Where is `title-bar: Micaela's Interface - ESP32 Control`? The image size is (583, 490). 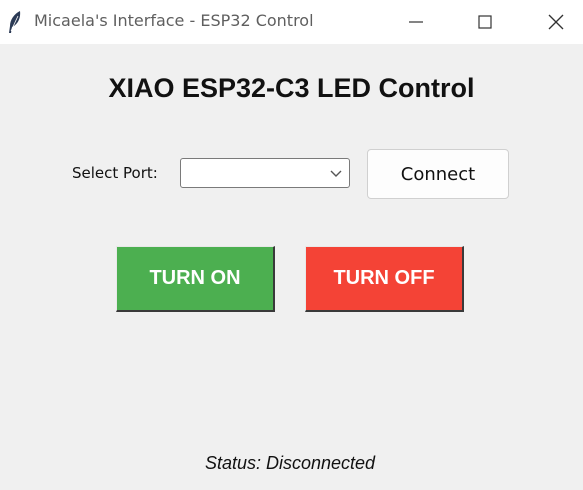 title-bar: Micaela's Interface - ESP32 Control is located at coordinates (291, 22).